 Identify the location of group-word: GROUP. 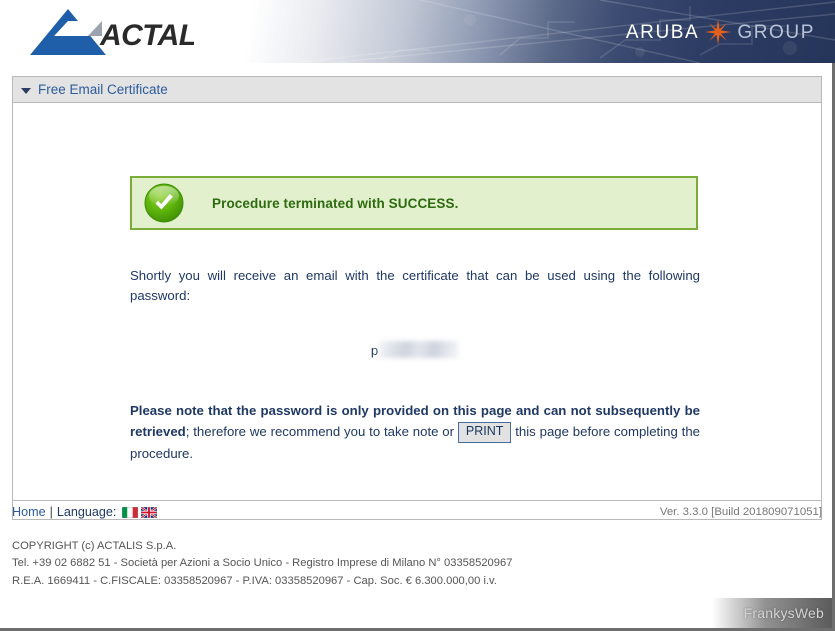
(776, 32).